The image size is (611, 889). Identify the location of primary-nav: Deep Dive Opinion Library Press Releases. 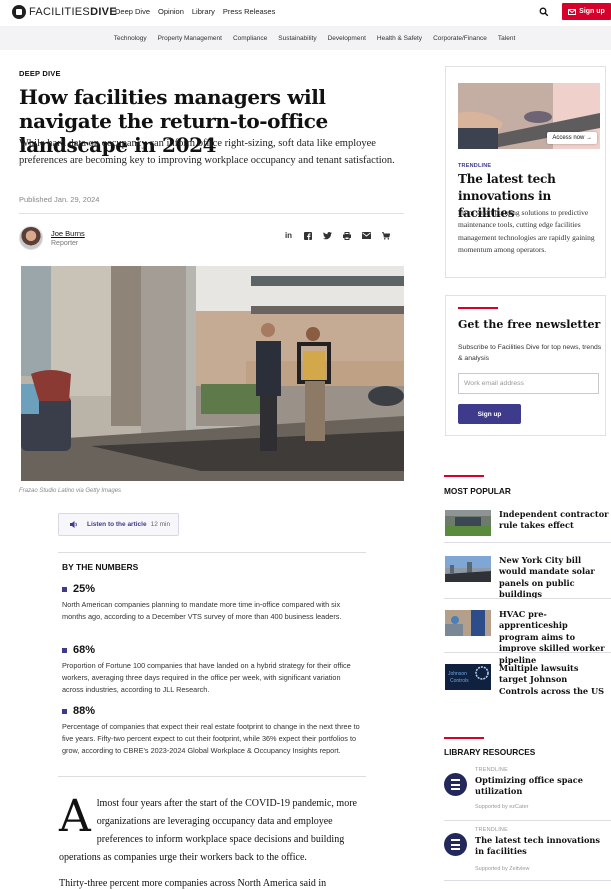
(195, 11).